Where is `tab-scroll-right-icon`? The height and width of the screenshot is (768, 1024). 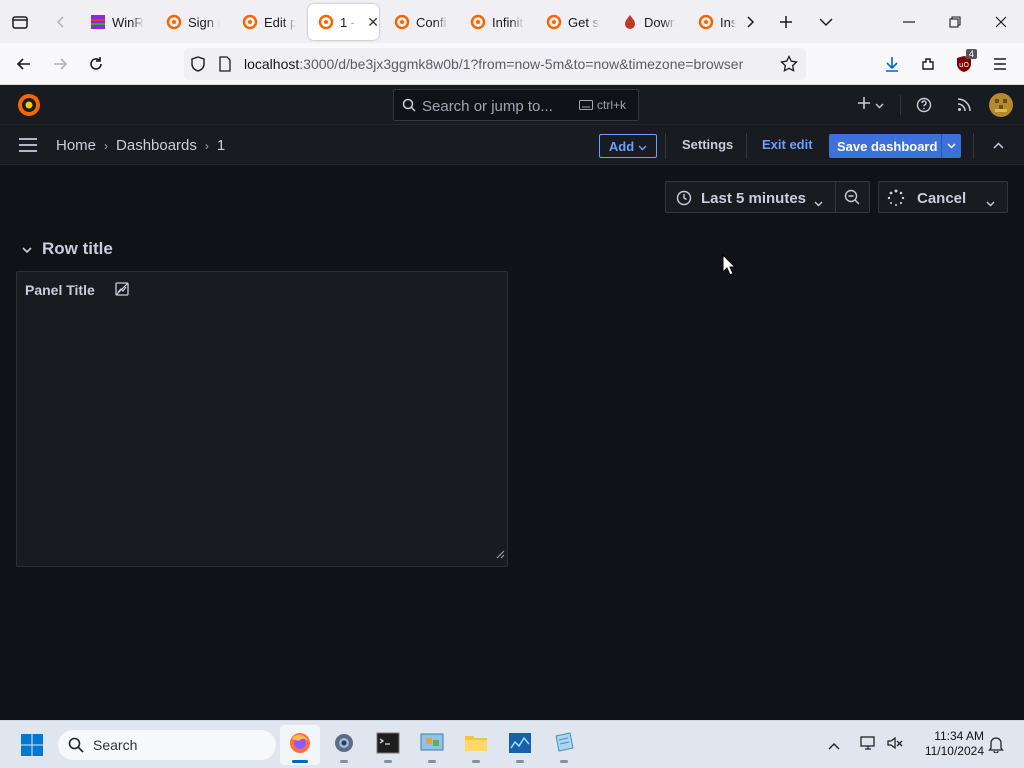 tab-scroll-right-icon is located at coordinates (750, 21).